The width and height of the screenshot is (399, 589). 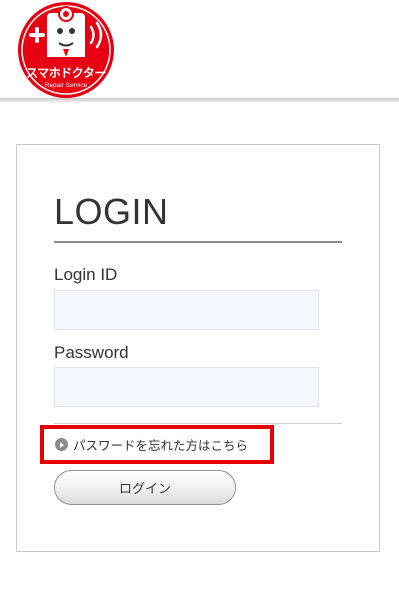 I want to click on login-id-label: Login ID, so click(x=86, y=274).